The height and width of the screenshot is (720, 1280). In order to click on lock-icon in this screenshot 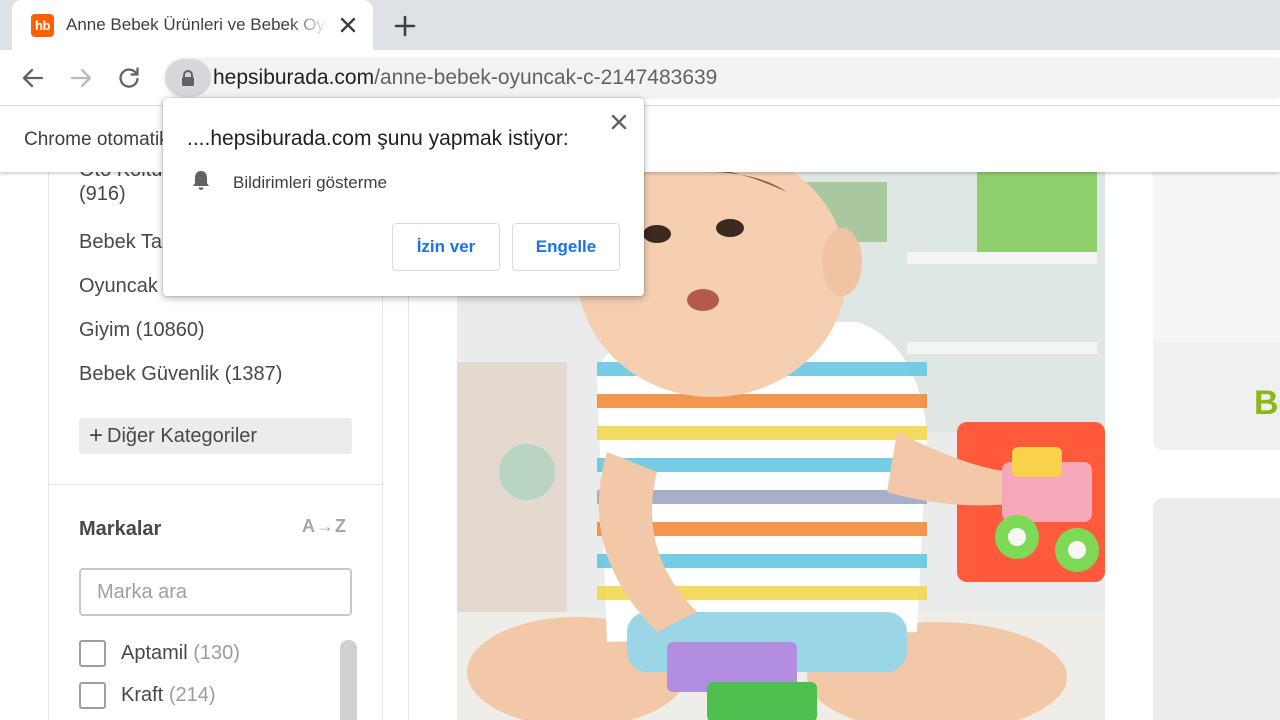, I will do `click(188, 78)`.